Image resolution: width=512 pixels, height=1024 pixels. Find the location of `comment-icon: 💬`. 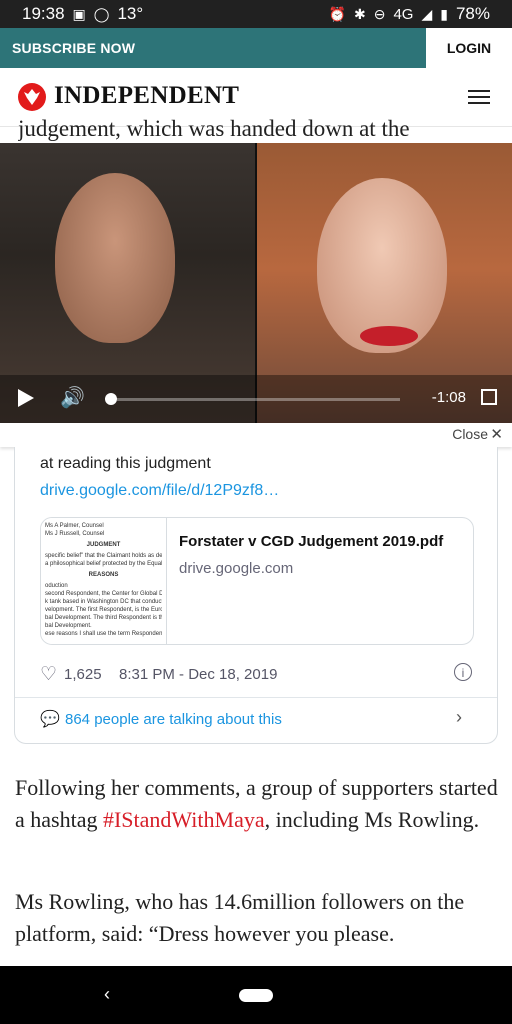

comment-icon: 💬 is located at coordinates (50, 719).